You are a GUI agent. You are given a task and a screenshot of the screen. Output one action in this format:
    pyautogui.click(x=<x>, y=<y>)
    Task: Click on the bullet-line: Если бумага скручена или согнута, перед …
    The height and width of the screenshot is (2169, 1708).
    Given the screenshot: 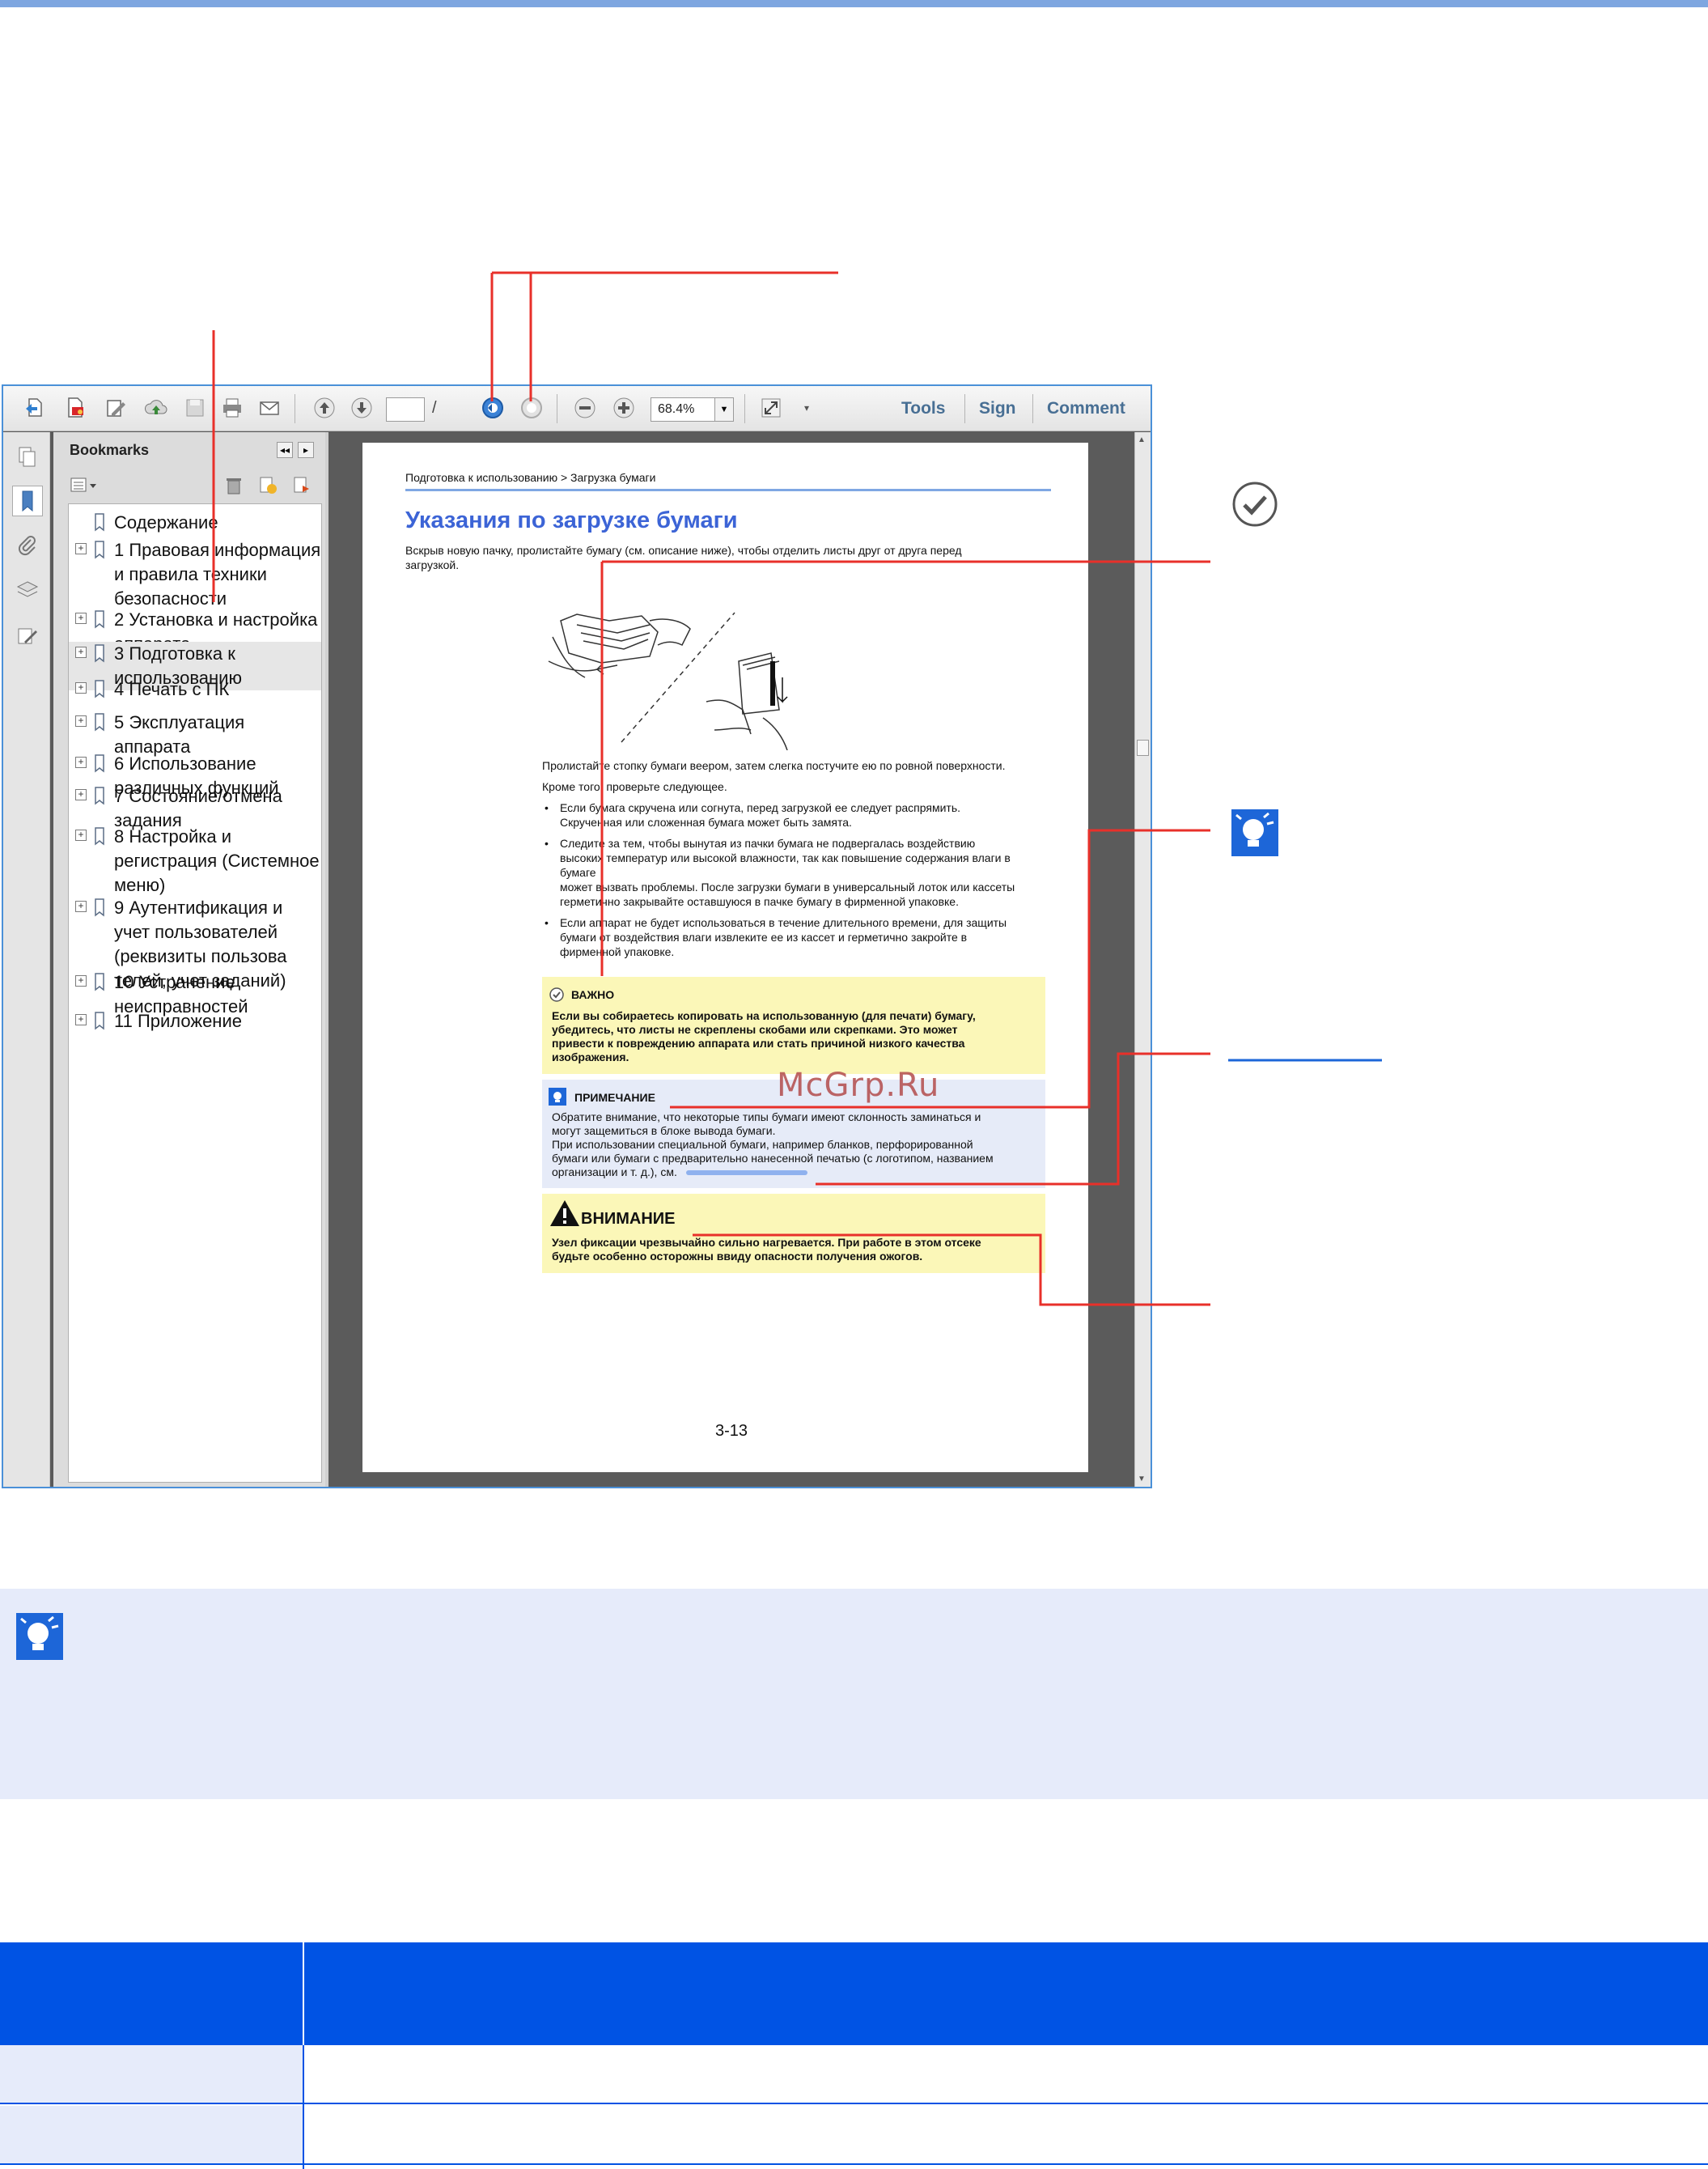 What is the action you would take?
    pyautogui.click(x=760, y=807)
    